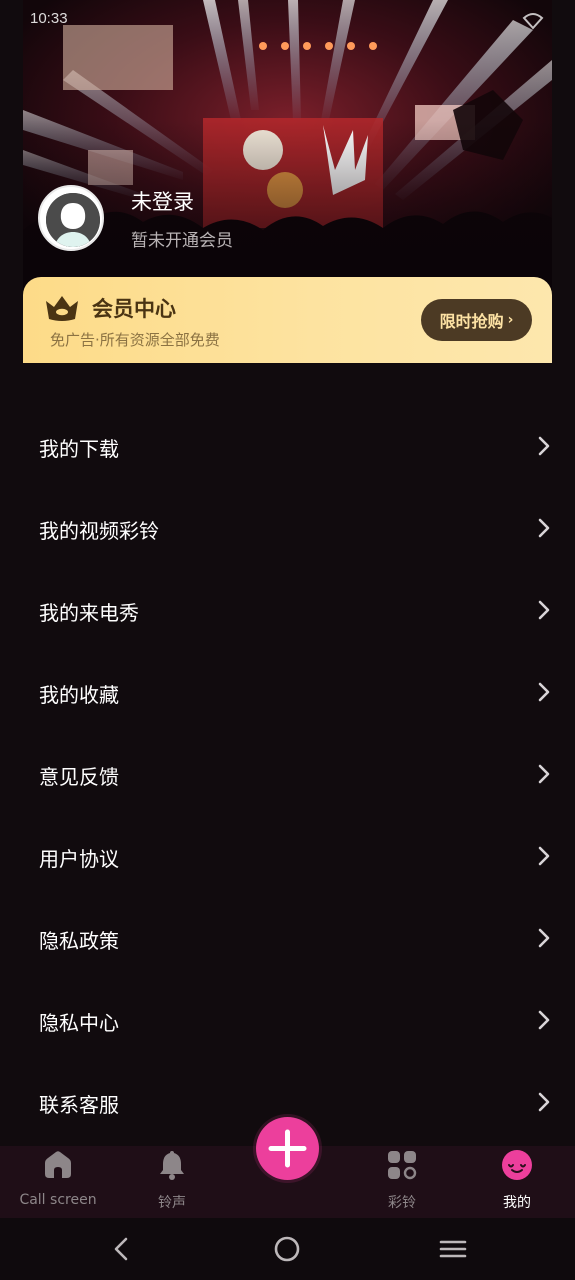 This screenshot has height=1280, width=575. What do you see at coordinates (135, 340) in the screenshot?
I see `vip-subtitle: 免广告·所有资源全部免费` at bounding box center [135, 340].